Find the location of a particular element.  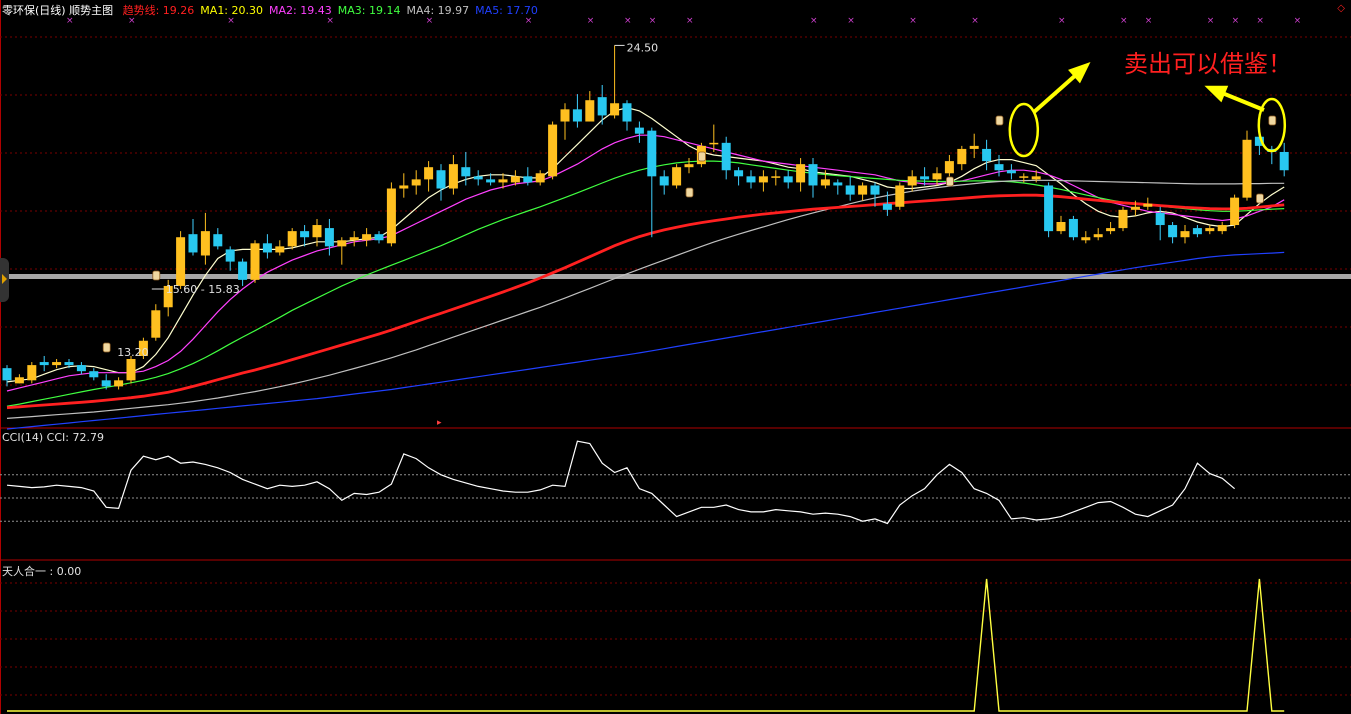

pivot-price-label: 15.60 - 15.83 is located at coordinates (203, 289).